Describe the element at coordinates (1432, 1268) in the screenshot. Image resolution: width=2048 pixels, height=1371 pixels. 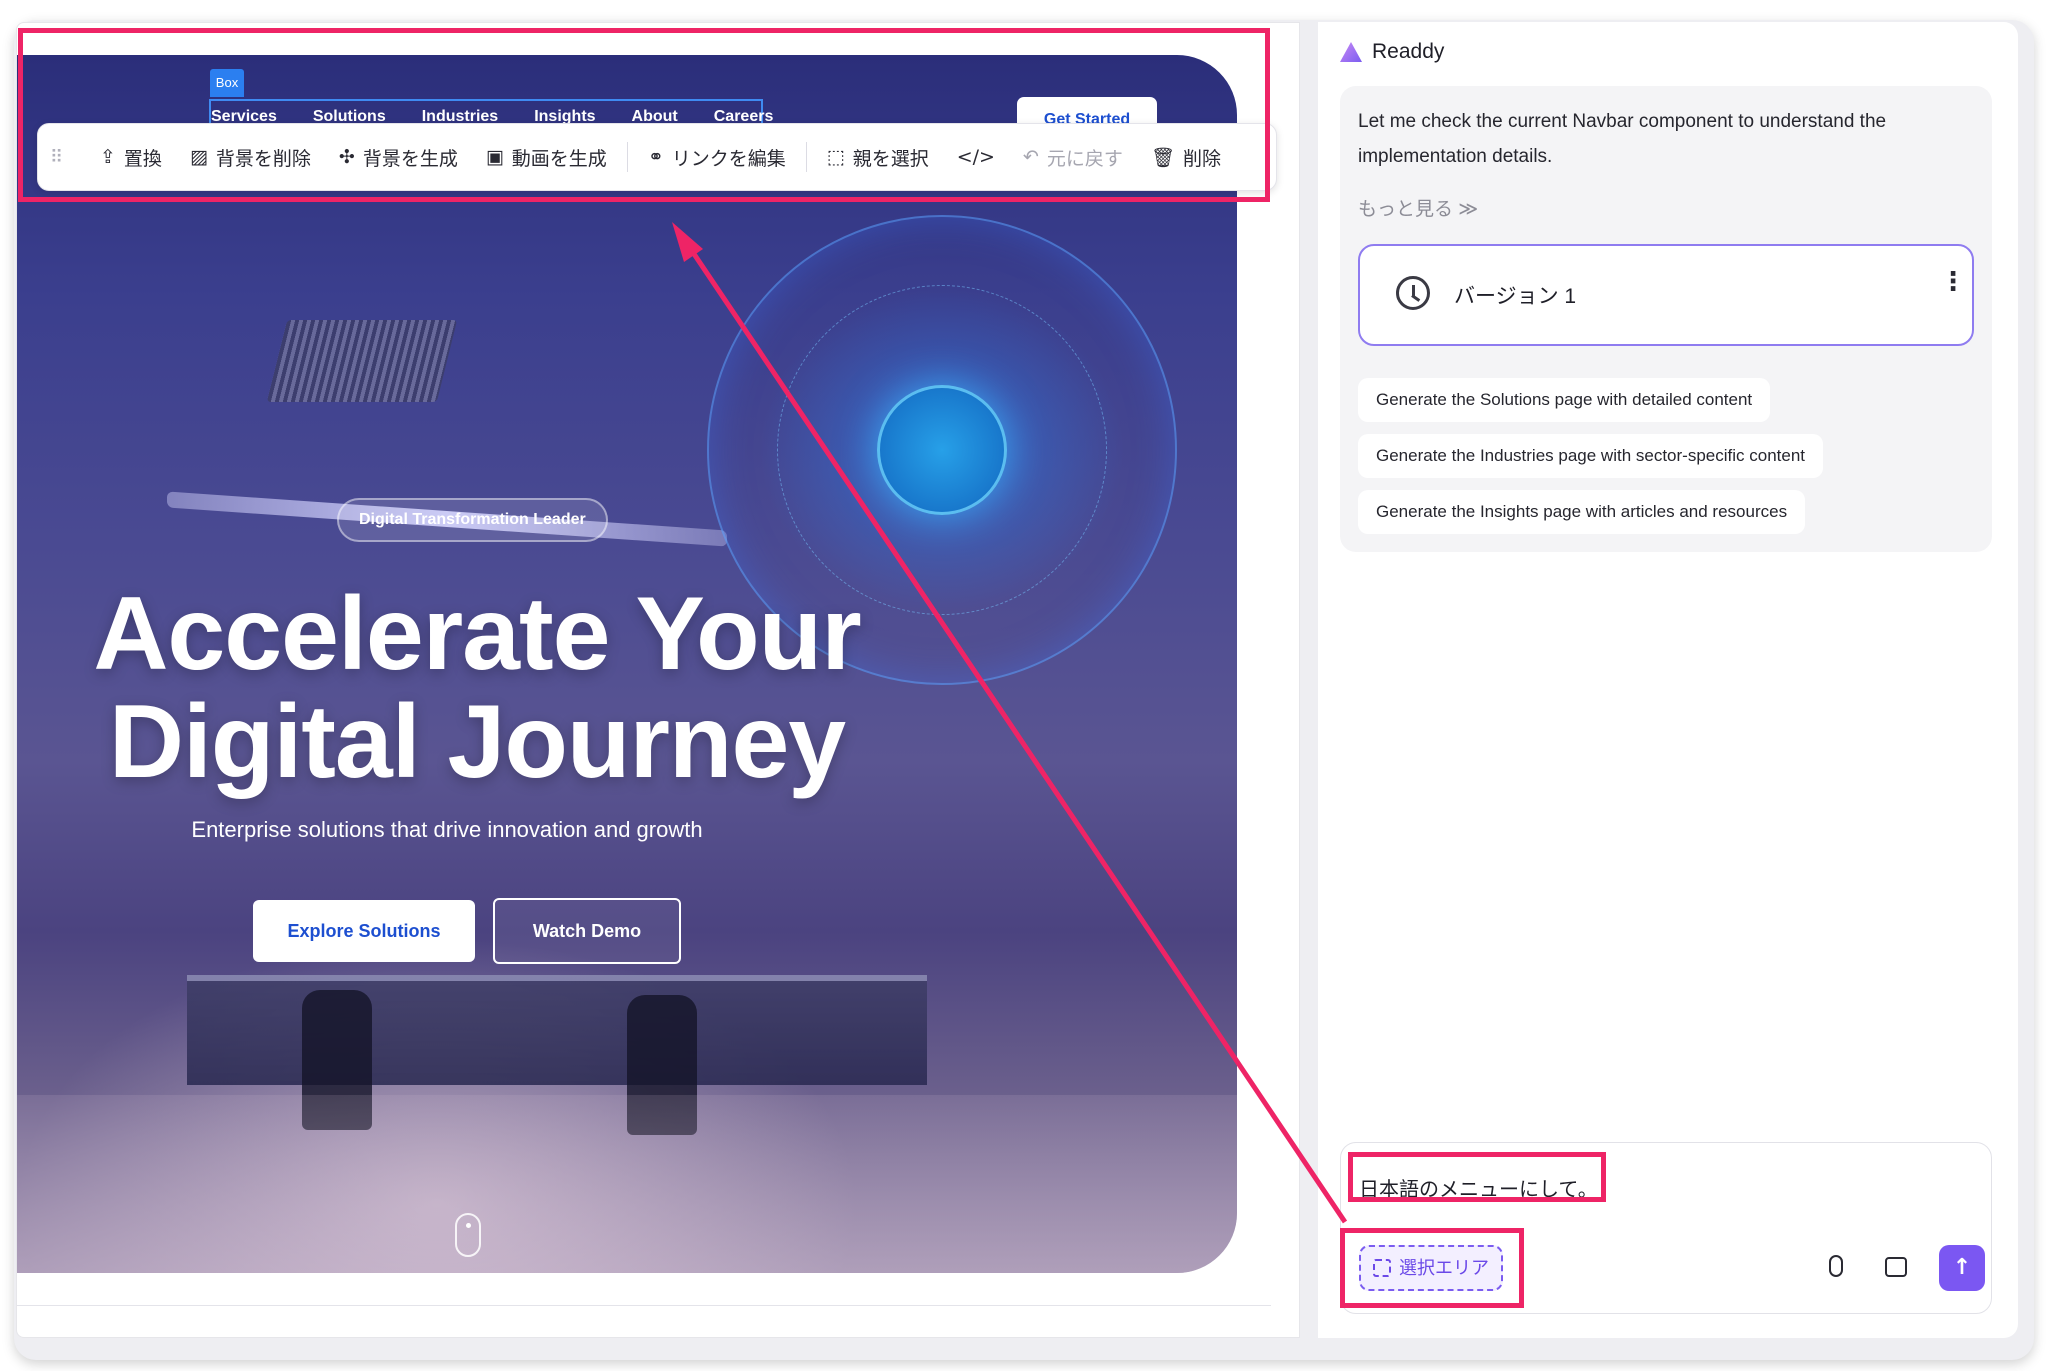
I see `annotation-box-selection-chip` at that location.